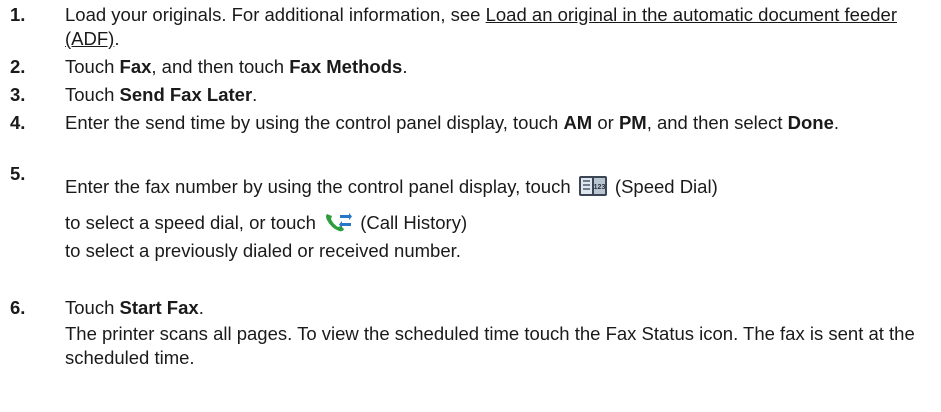  What do you see at coordinates (18, 66) in the screenshot?
I see `step-number: 2.` at bounding box center [18, 66].